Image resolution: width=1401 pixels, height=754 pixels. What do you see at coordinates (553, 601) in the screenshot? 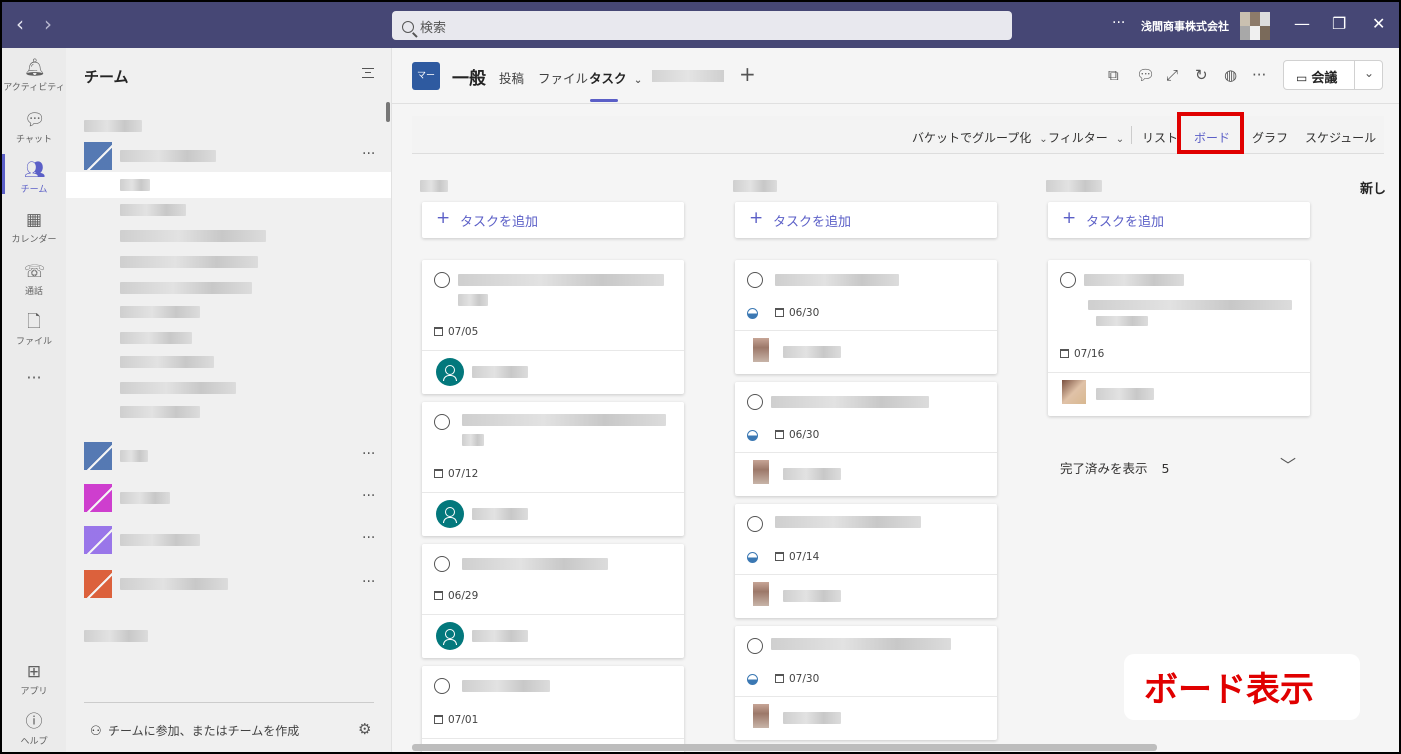
I see `task-card: 06/29` at bounding box center [553, 601].